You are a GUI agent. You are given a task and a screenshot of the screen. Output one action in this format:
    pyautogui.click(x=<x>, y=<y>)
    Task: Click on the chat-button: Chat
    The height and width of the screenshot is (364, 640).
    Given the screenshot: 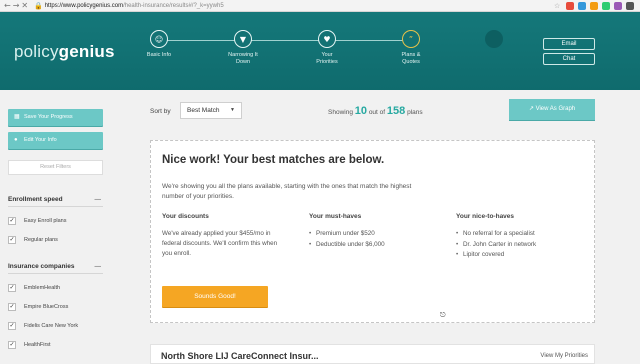 What is the action you would take?
    pyautogui.click(x=569, y=59)
    